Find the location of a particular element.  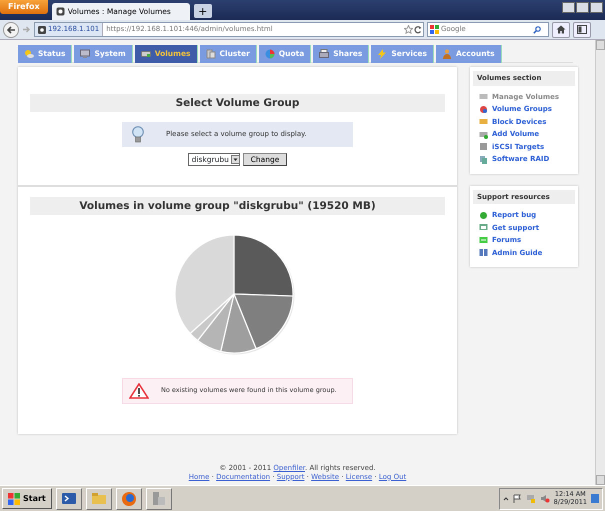

minimize-button is located at coordinates (568, 7).